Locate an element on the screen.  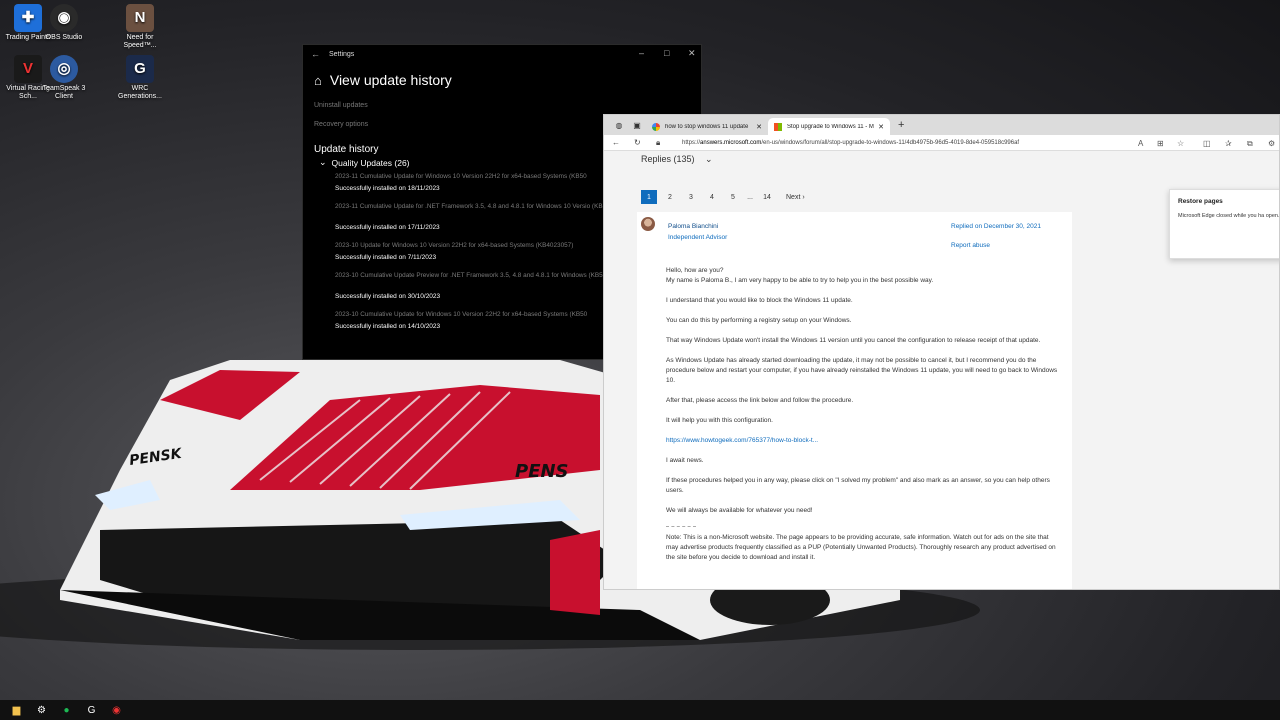
desktop-icon-label: OBS Studio is located at coordinates (64, 37).